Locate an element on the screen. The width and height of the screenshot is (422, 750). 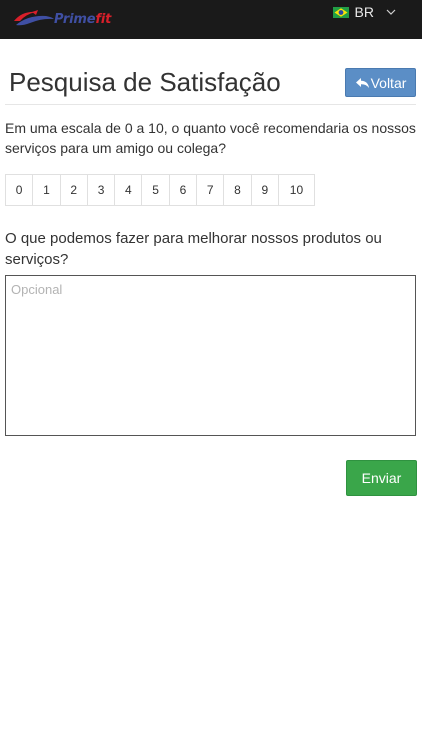
back-button: Voltar is located at coordinates (380, 82).